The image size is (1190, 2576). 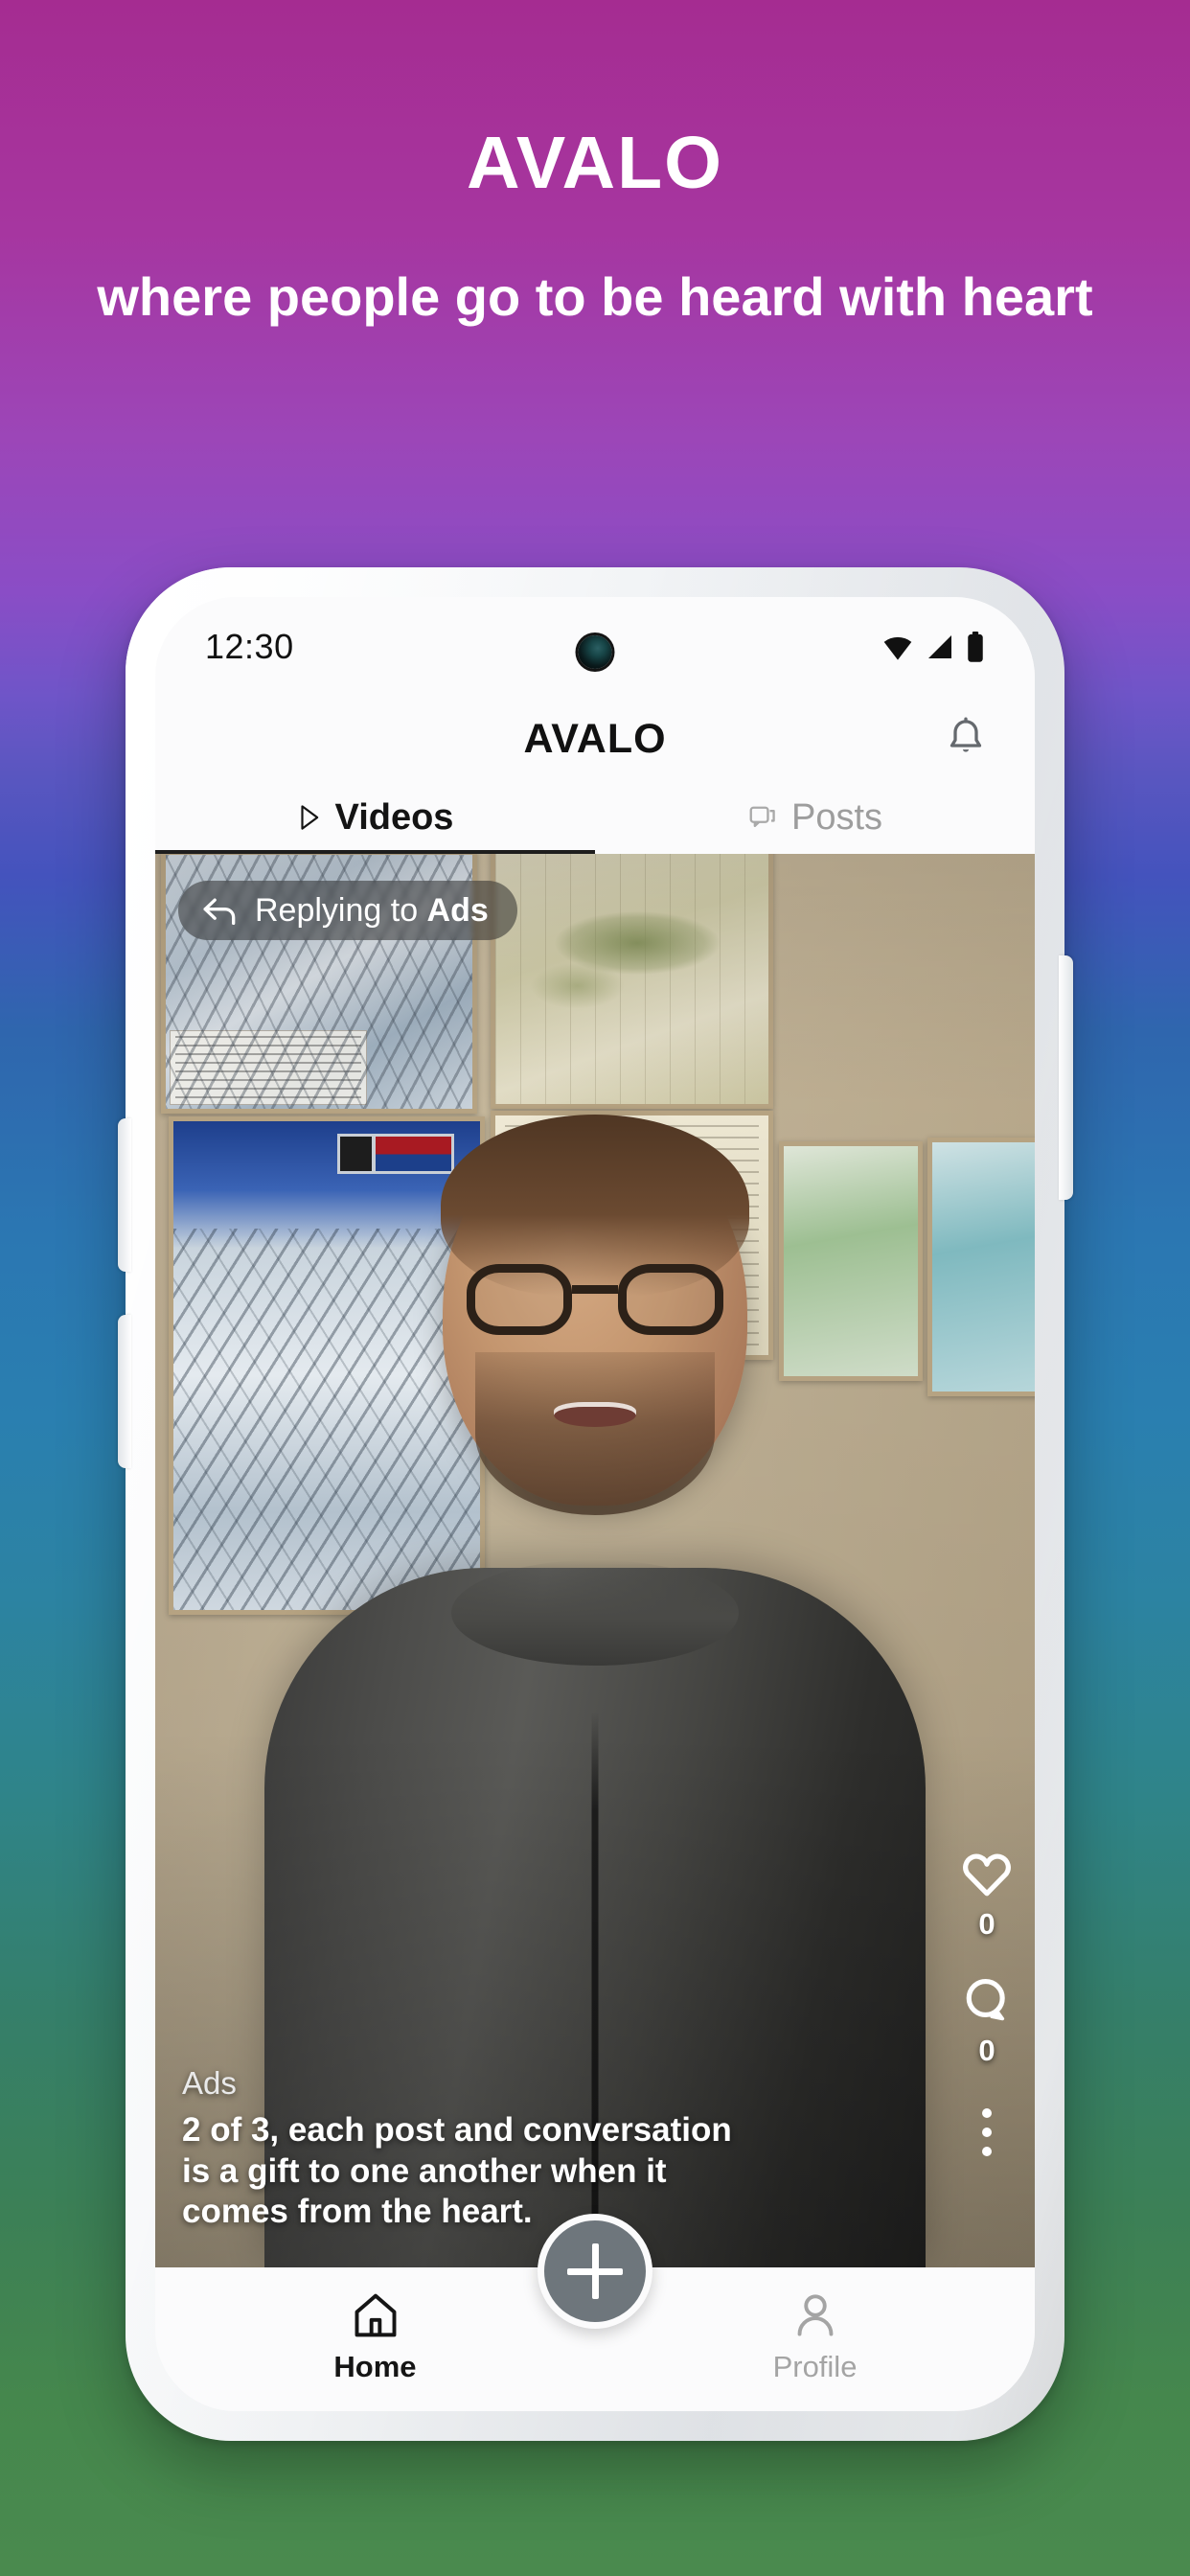 What do you see at coordinates (250, 646) in the screenshot?
I see `status-time: 12:30` at bounding box center [250, 646].